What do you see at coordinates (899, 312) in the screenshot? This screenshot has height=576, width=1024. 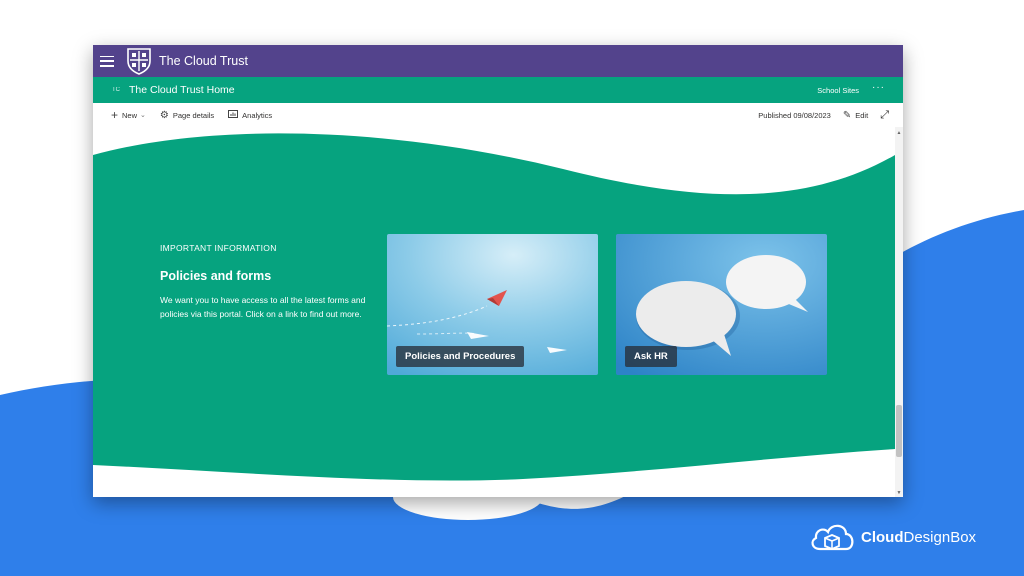 I see `vertical-scrollbar: ▲ ▼` at bounding box center [899, 312].